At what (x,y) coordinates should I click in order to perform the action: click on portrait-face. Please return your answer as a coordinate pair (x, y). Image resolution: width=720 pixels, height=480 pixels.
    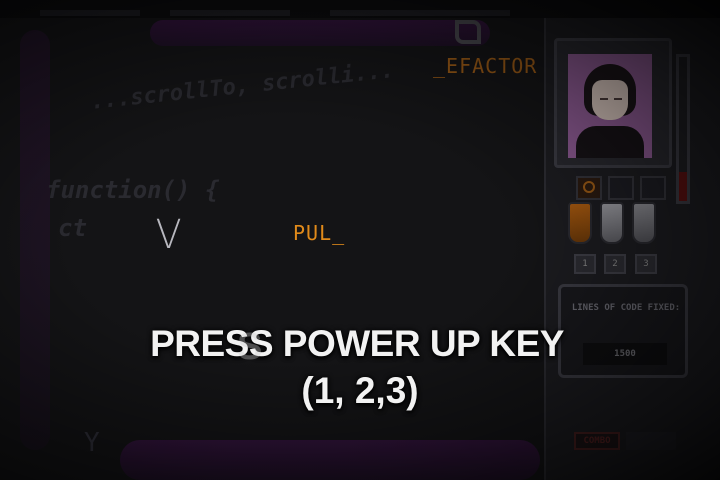
    Looking at the image, I should click on (610, 100).